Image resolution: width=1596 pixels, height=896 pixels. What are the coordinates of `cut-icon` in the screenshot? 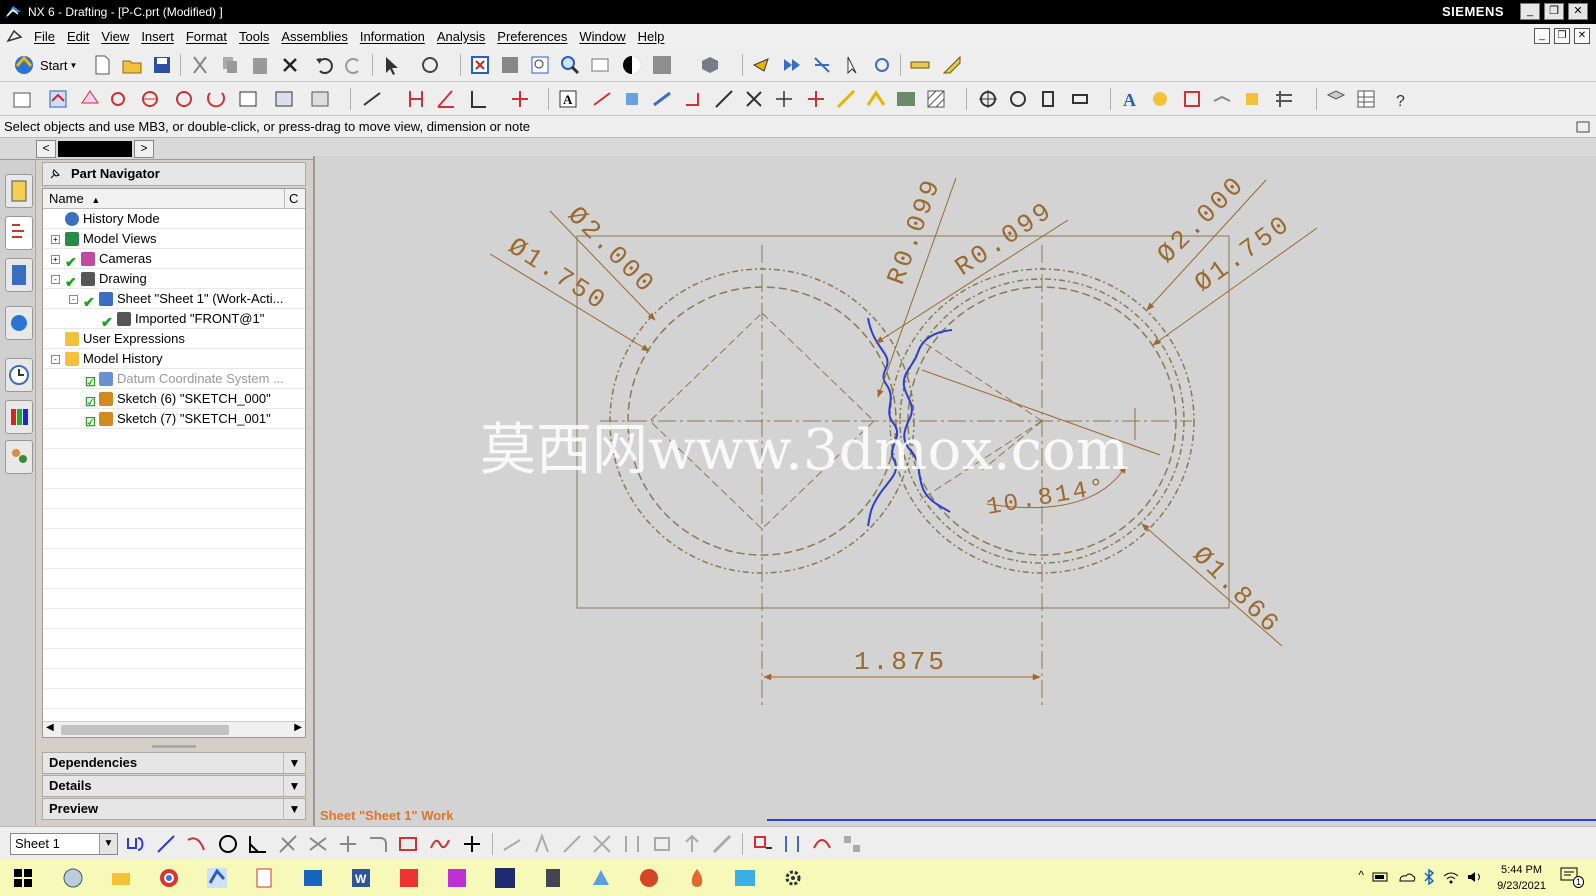 It's located at (200, 65).